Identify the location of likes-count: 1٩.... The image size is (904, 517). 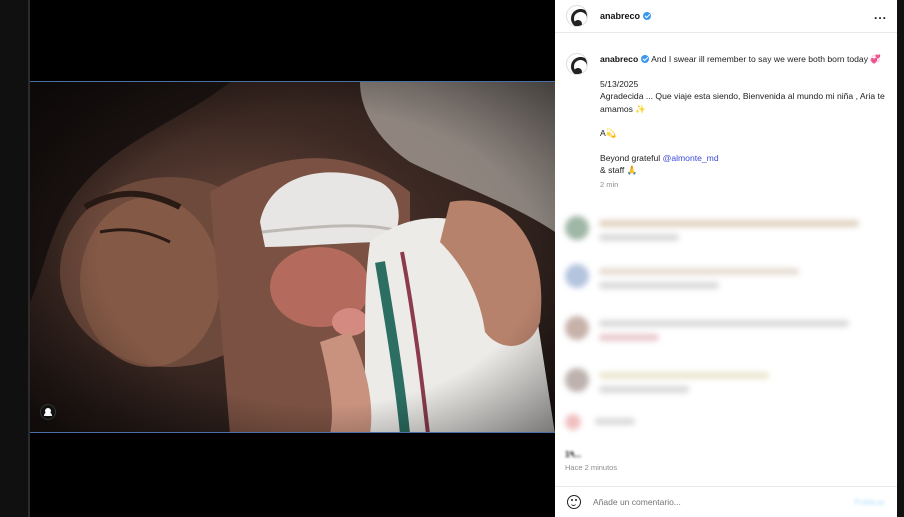
(573, 454).